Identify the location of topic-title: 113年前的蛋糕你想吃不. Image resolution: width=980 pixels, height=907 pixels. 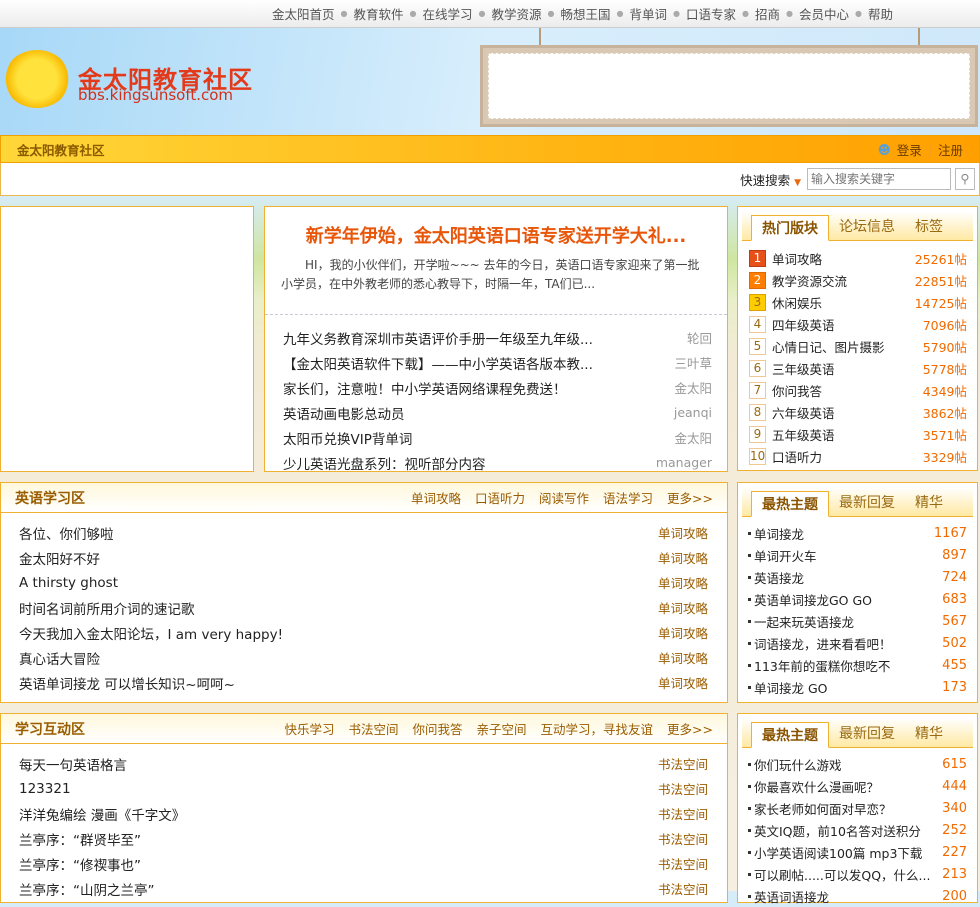
(822, 665).